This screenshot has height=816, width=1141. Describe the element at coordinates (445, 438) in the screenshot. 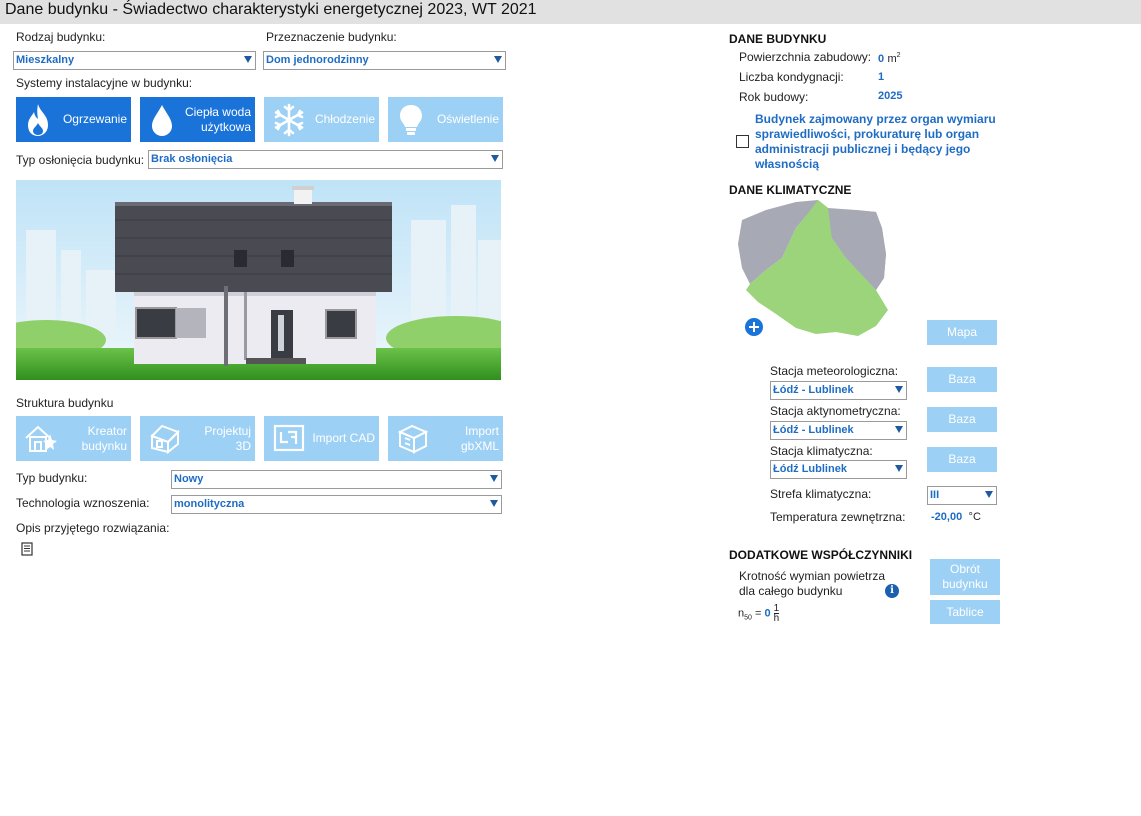

I see `import-gbxml-button: Import gbXML` at that location.